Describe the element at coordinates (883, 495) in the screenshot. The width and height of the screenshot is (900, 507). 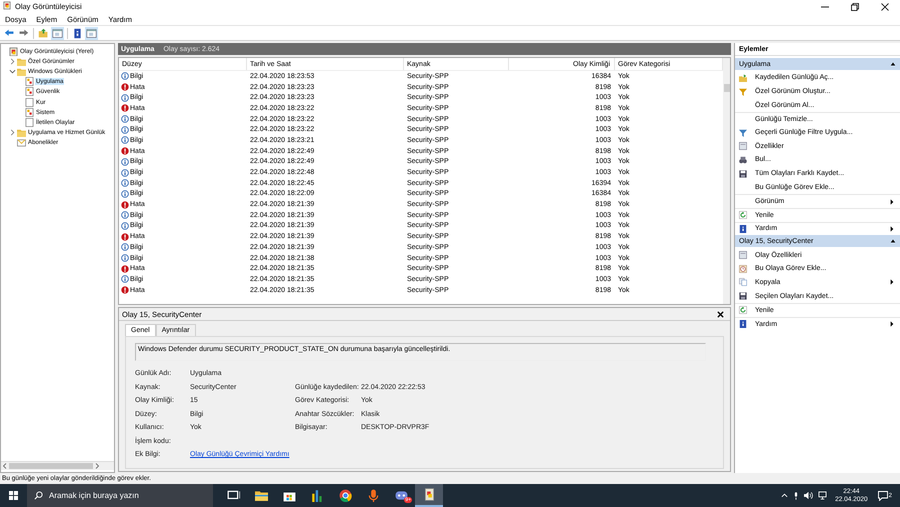
I see `notification-icon` at that location.